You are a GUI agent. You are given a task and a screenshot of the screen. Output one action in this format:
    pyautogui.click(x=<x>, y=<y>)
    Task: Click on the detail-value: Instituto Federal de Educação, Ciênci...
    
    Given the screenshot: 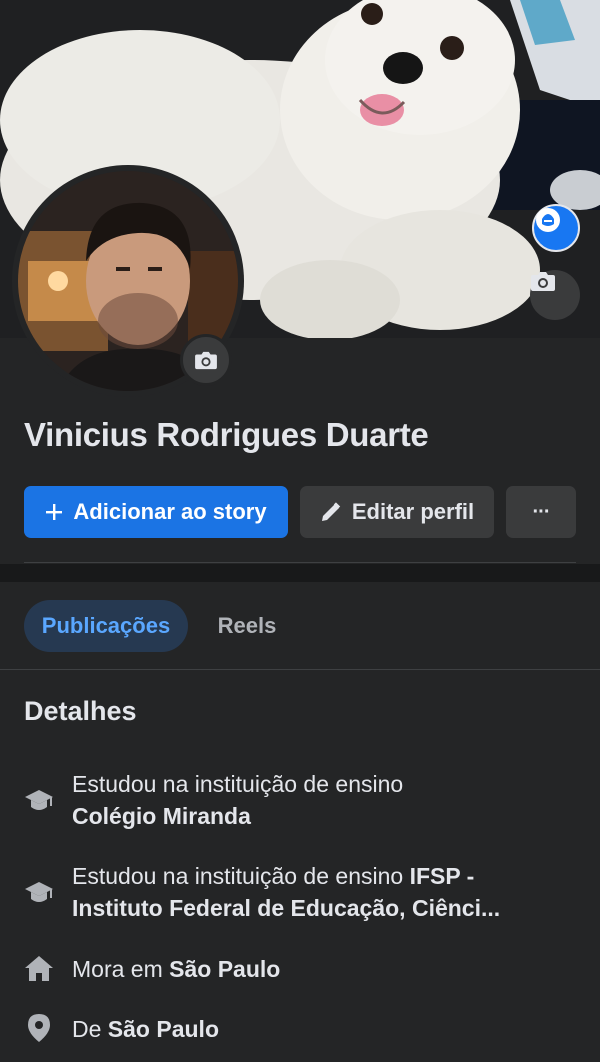 What is the action you would take?
    pyautogui.click(x=286, y=908)
    